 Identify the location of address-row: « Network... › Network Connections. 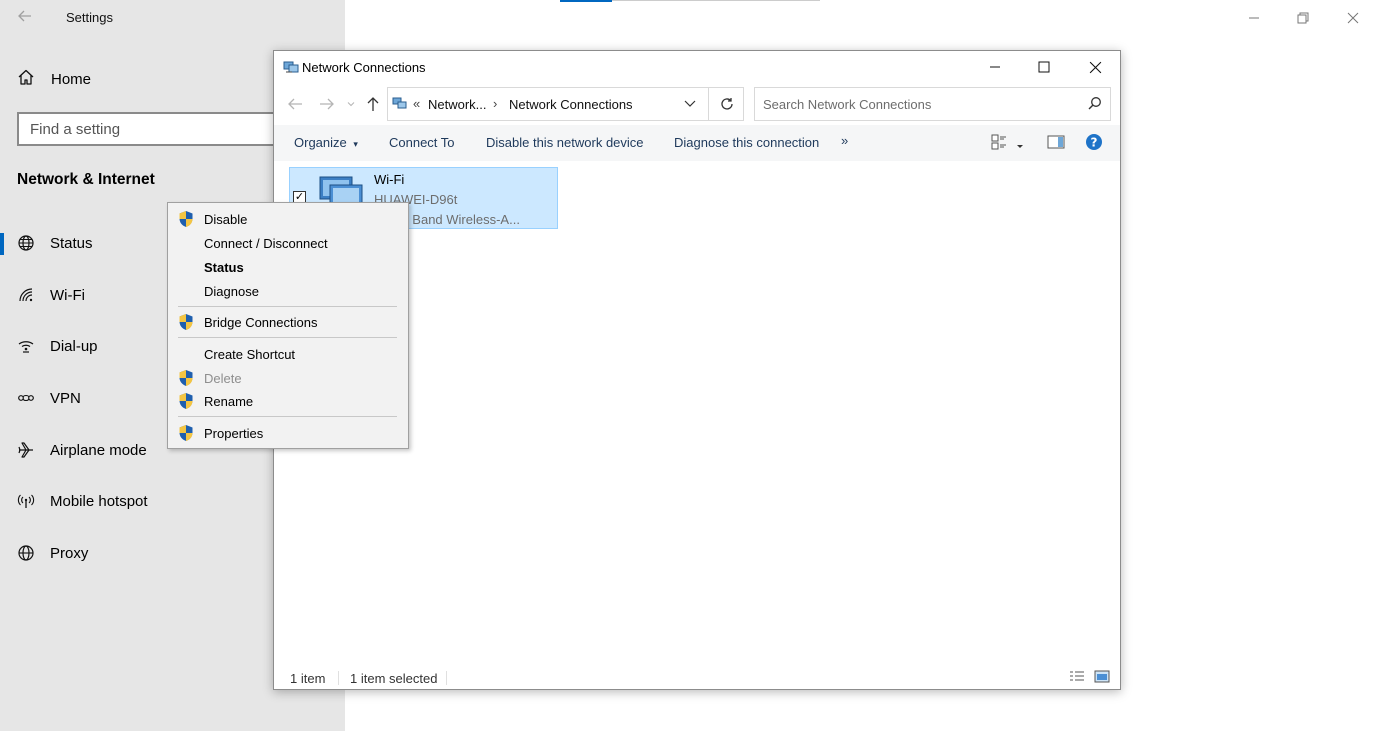
(697, 104).